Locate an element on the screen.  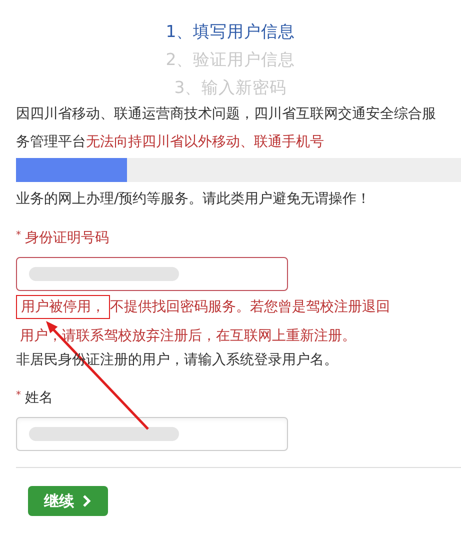
error-message: 用户，请联系驾校放弃注册后，在互联网上重新注册。 is located at coordinates (187, 336).